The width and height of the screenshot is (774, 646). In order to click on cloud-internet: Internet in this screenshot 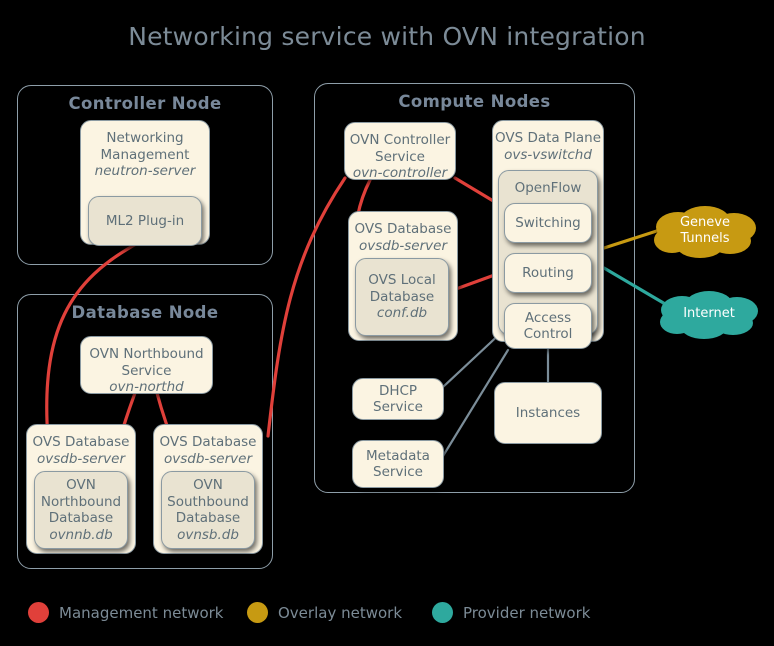, I will do `click(709, 314)`.